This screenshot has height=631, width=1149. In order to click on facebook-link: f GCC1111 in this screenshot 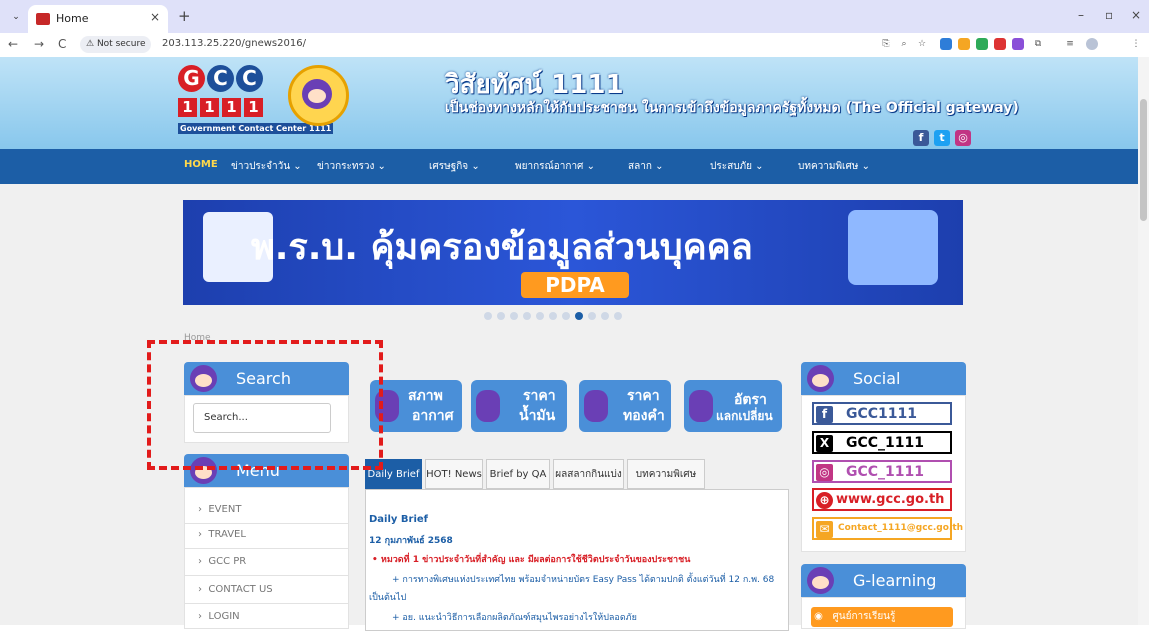, I will do `click(882, 413)`.